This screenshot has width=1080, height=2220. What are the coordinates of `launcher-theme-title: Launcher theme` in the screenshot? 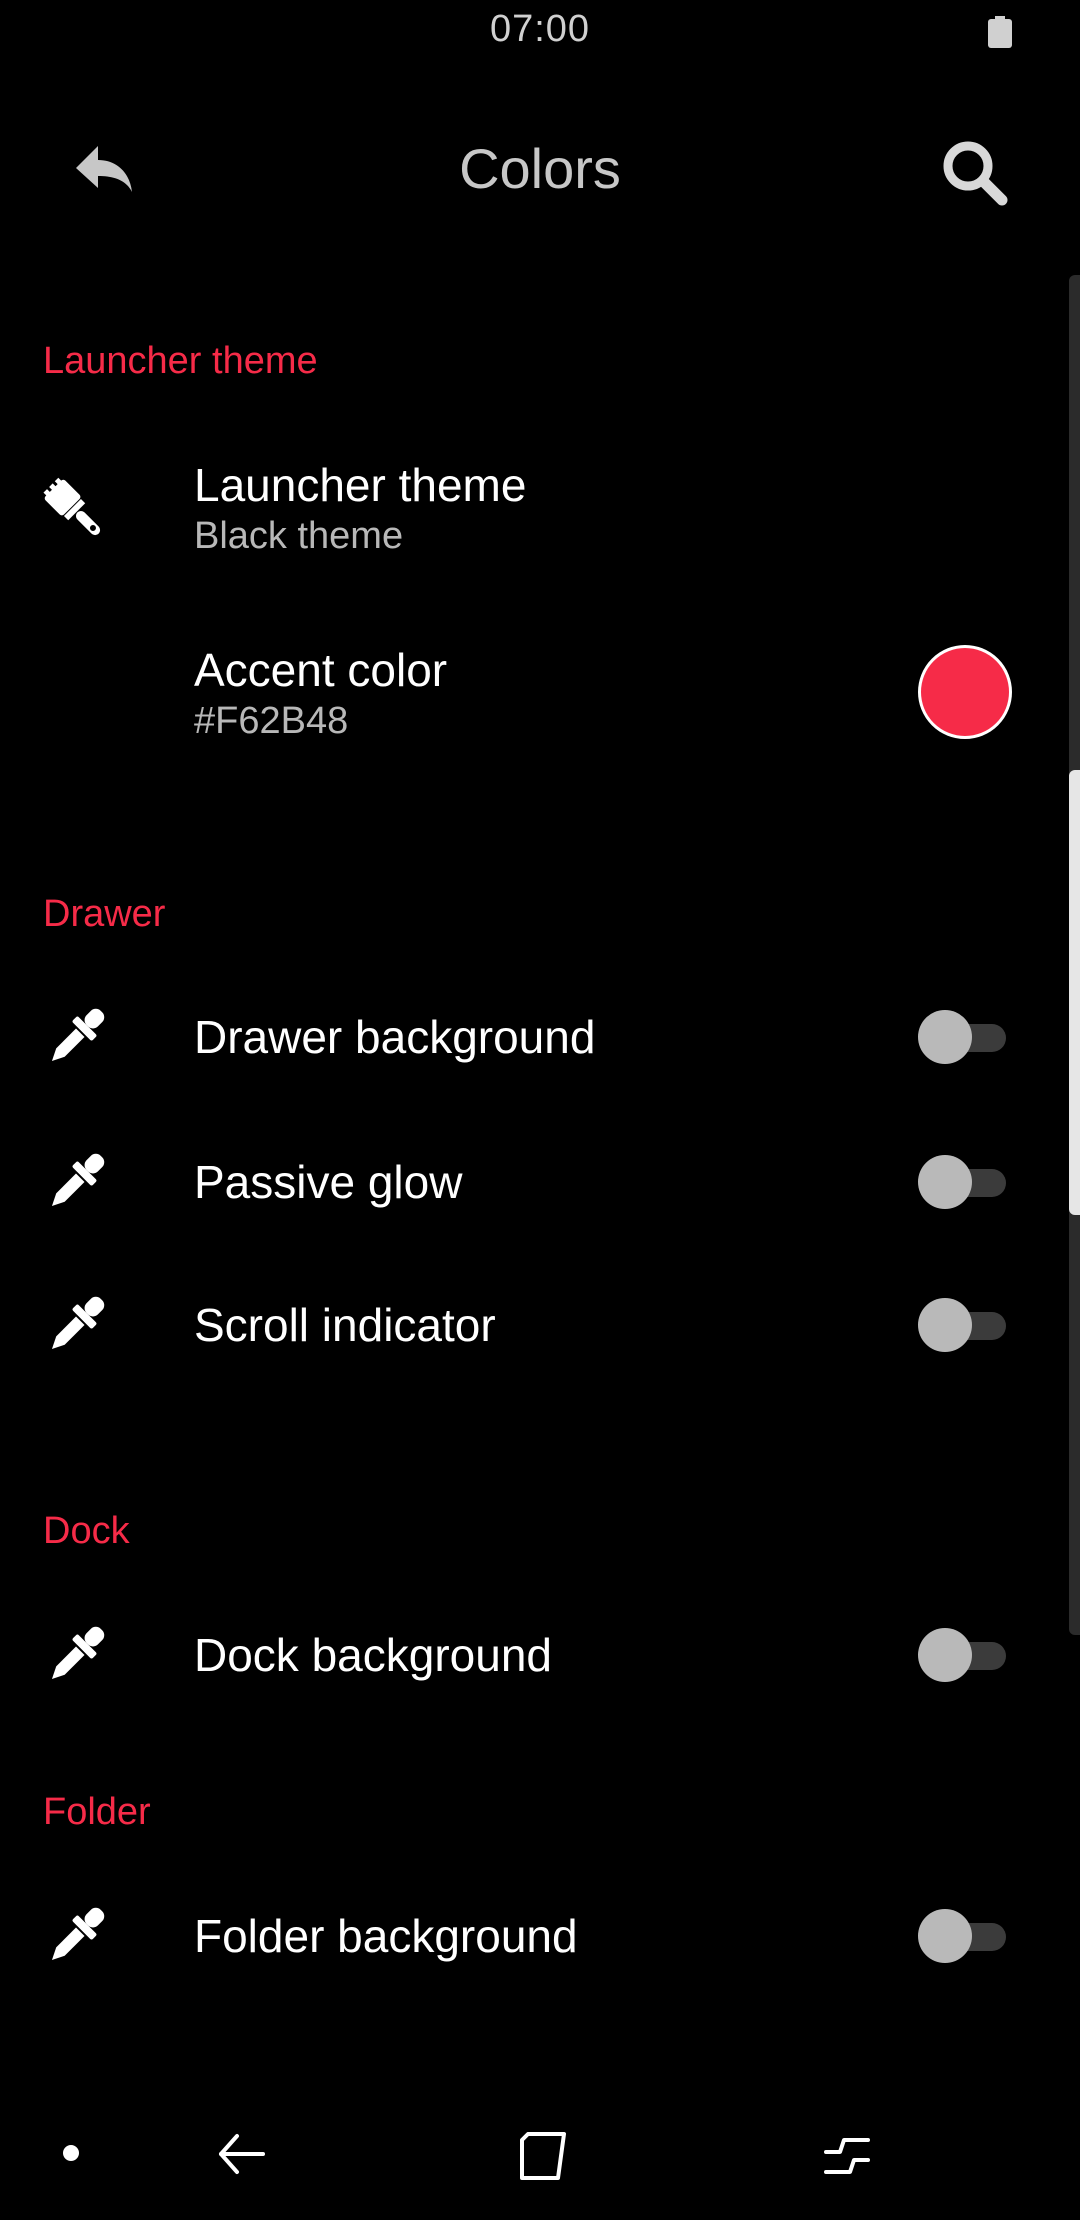 It's located at (360, 485).